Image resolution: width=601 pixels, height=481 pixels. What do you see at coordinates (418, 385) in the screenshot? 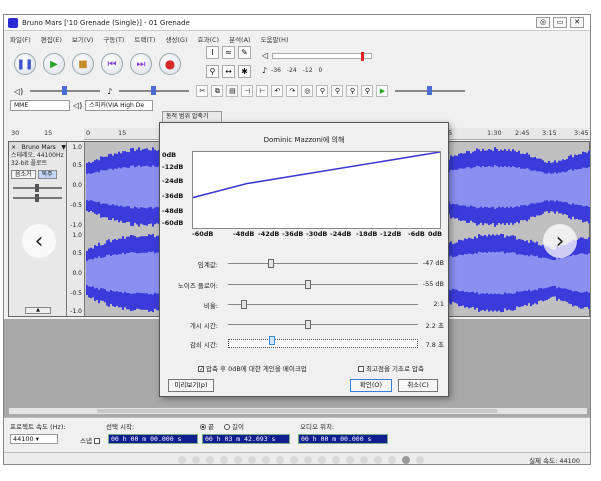
I see `cancel-button: 취소(C)` at bounding box center [418, 385].